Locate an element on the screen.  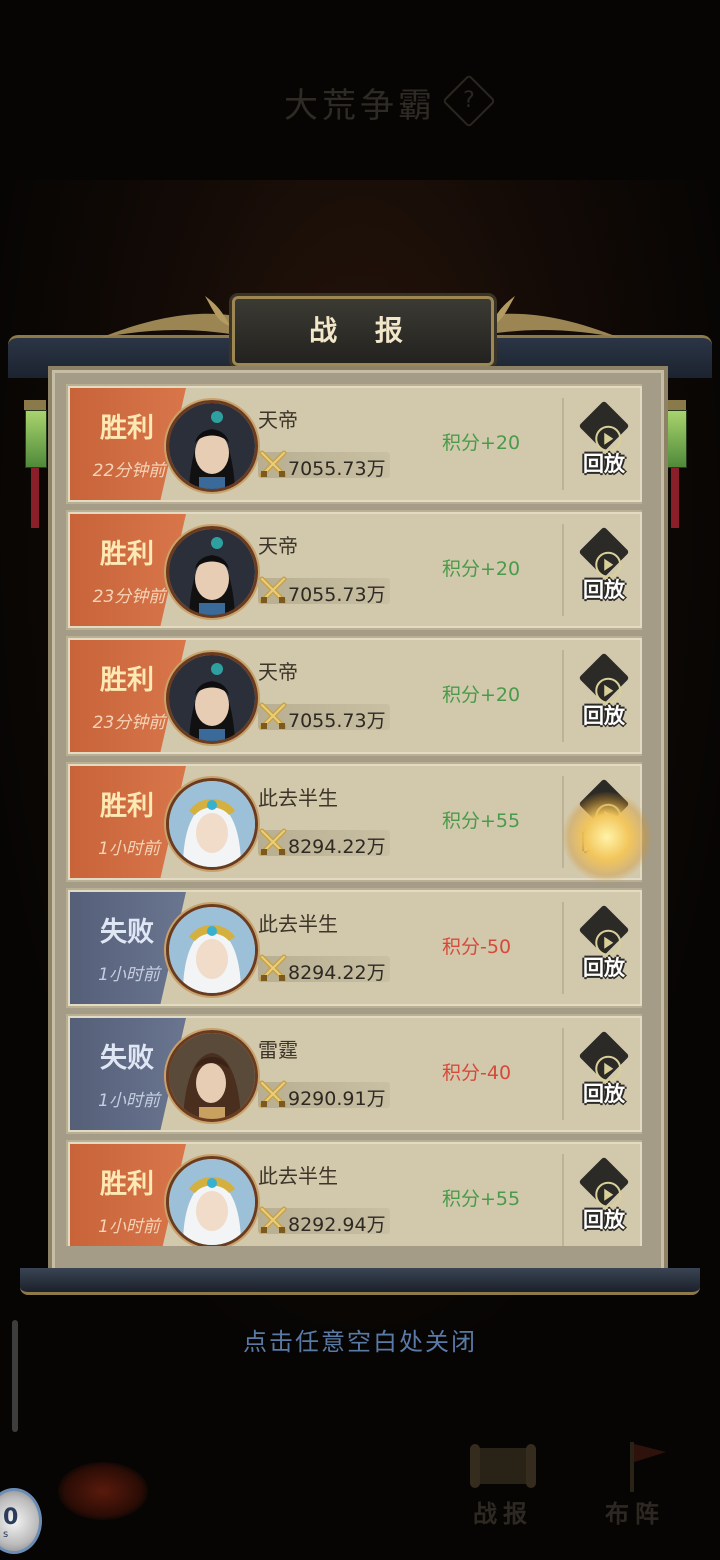
flag-icon is located at coordinates (648, 1467).